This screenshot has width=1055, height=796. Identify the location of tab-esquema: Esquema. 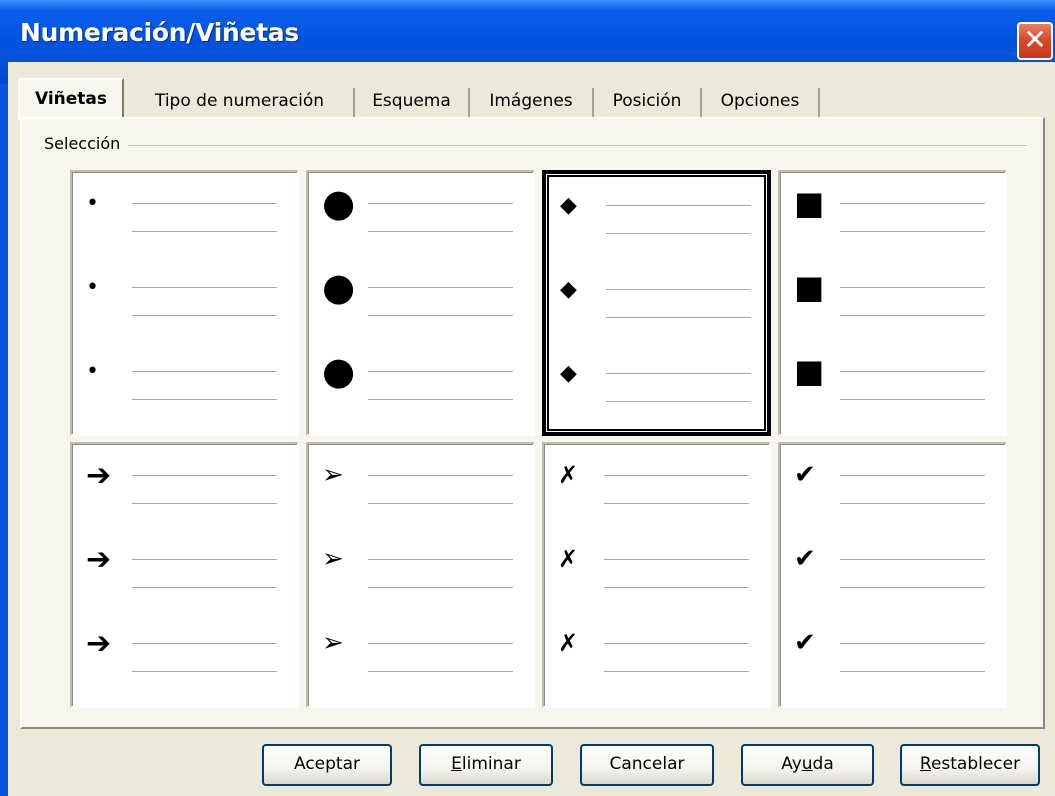
(412, 103).